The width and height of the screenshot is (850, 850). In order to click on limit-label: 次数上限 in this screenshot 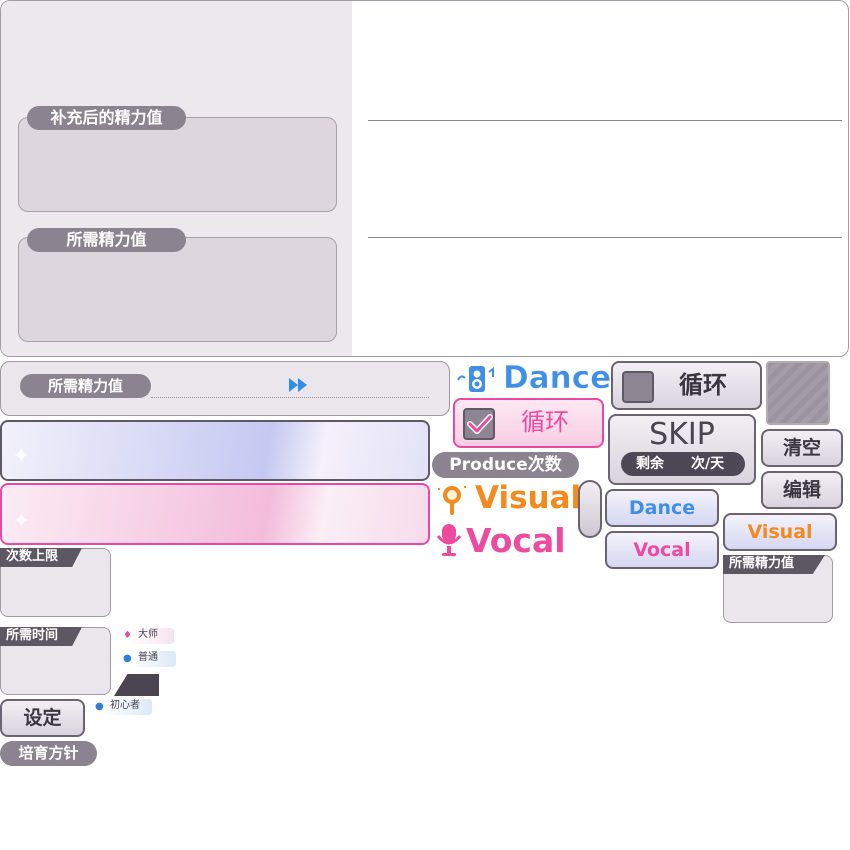, I will do `click(41, 557)`.